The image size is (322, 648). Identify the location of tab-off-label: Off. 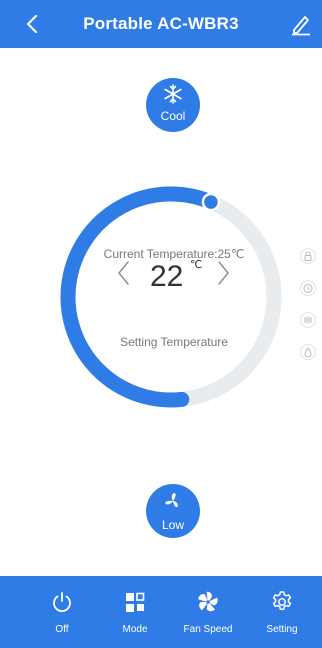
(62, 629).